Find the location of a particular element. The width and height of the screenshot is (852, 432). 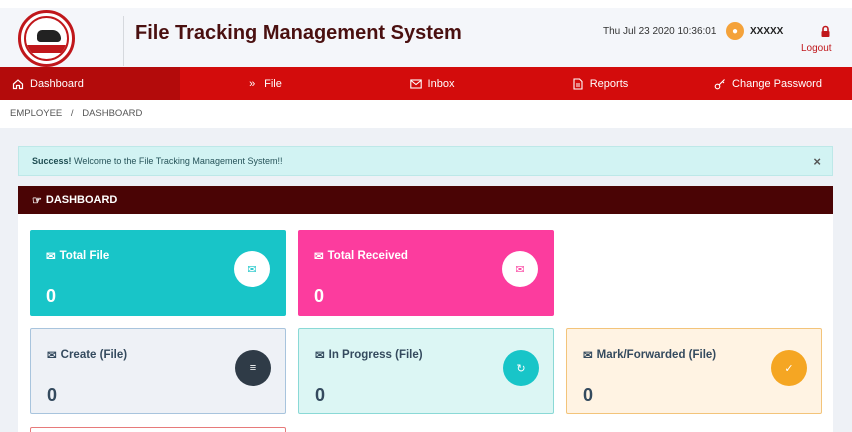

nav-item-inbox: Inbox is located at coordinates (432, 83).